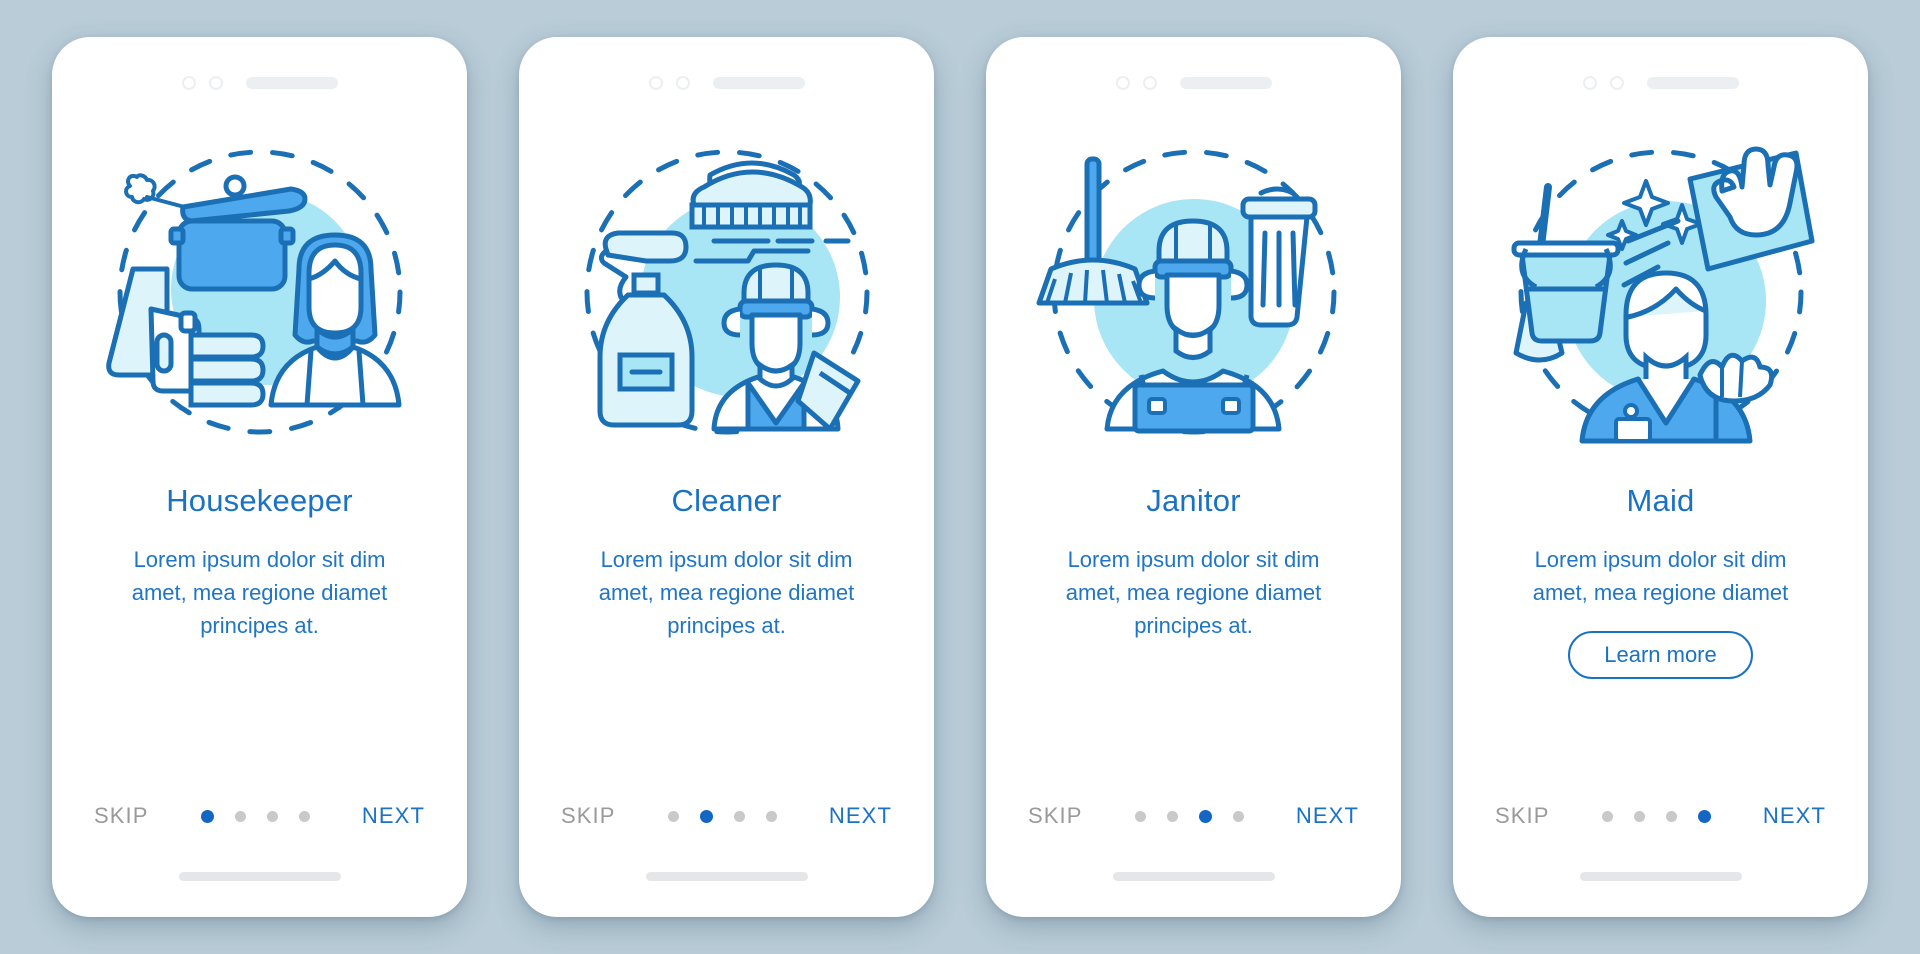  Describe the element at coordinates (253, 292) in the screenshot. I see `housekeeper-illustration` at that location.